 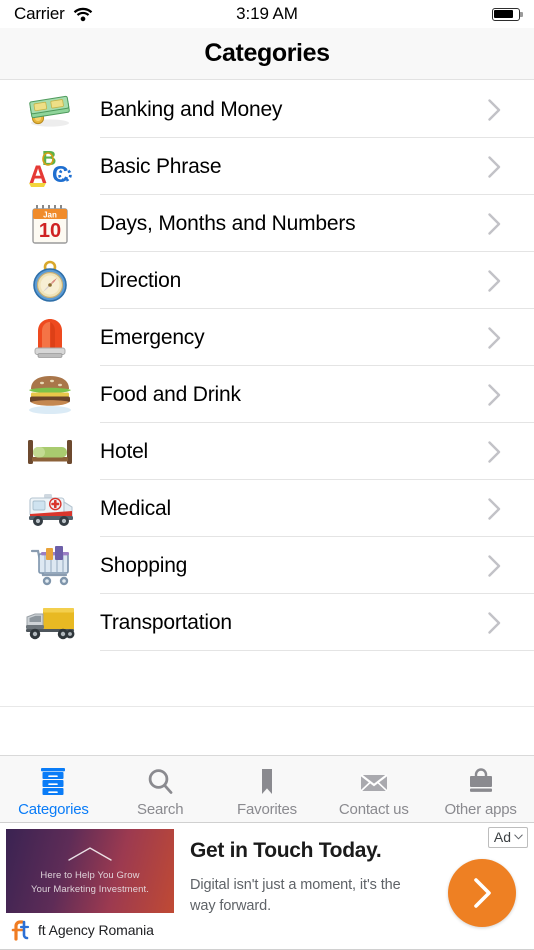 I want to click on list-item-label: Food and Drink, so click(x=170, y=394).